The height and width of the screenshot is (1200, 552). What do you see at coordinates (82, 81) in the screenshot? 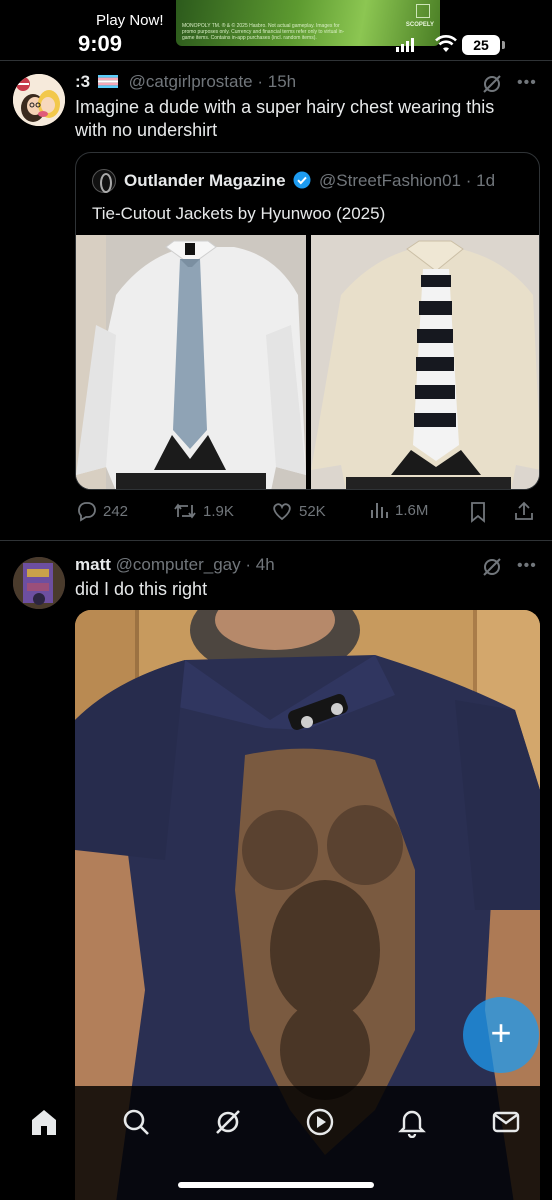
I see `display-name: :3` at bounding box center [82, 81].